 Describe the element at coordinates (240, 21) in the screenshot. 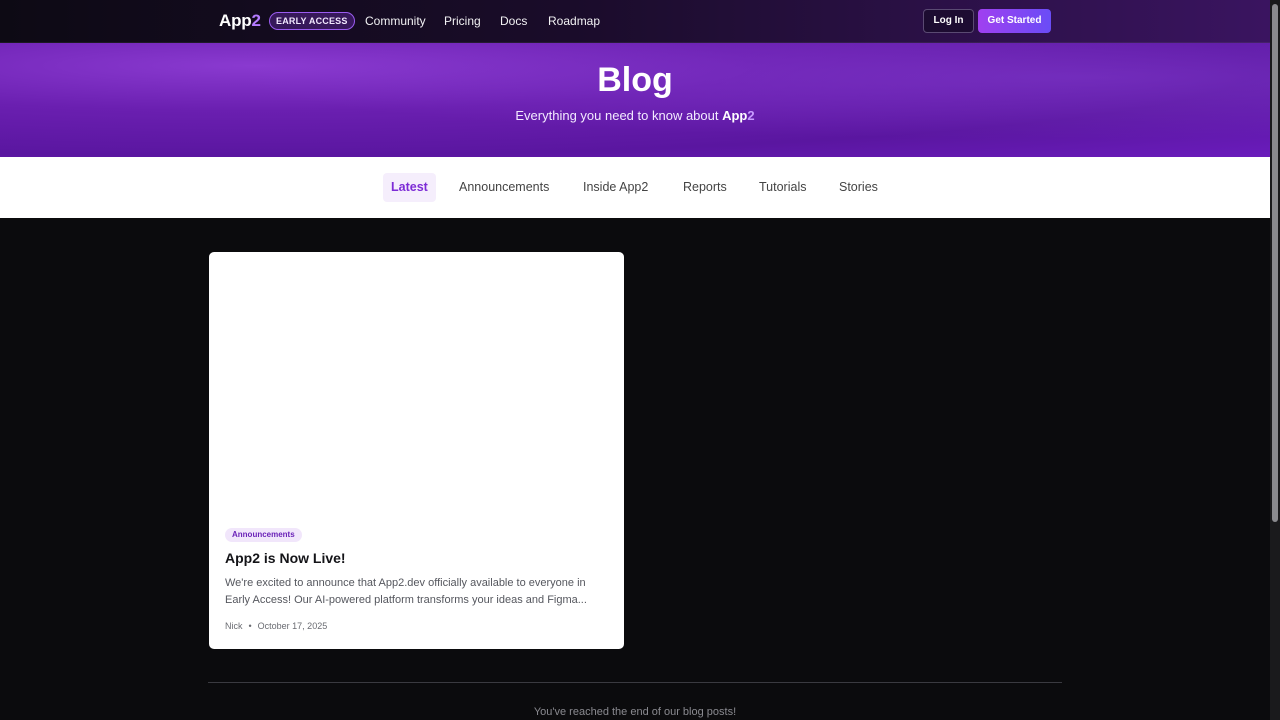

I see `brand-logo: App2` at that location.